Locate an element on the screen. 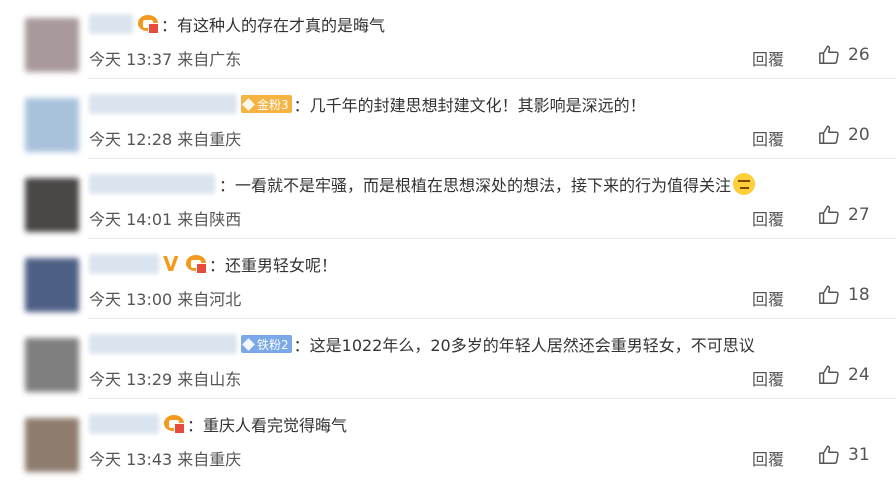 Image resolution: width=896 pixels, height=483 pixels. comment-text: ：还重男轻女呢！ is located at coordinates (273, 265).